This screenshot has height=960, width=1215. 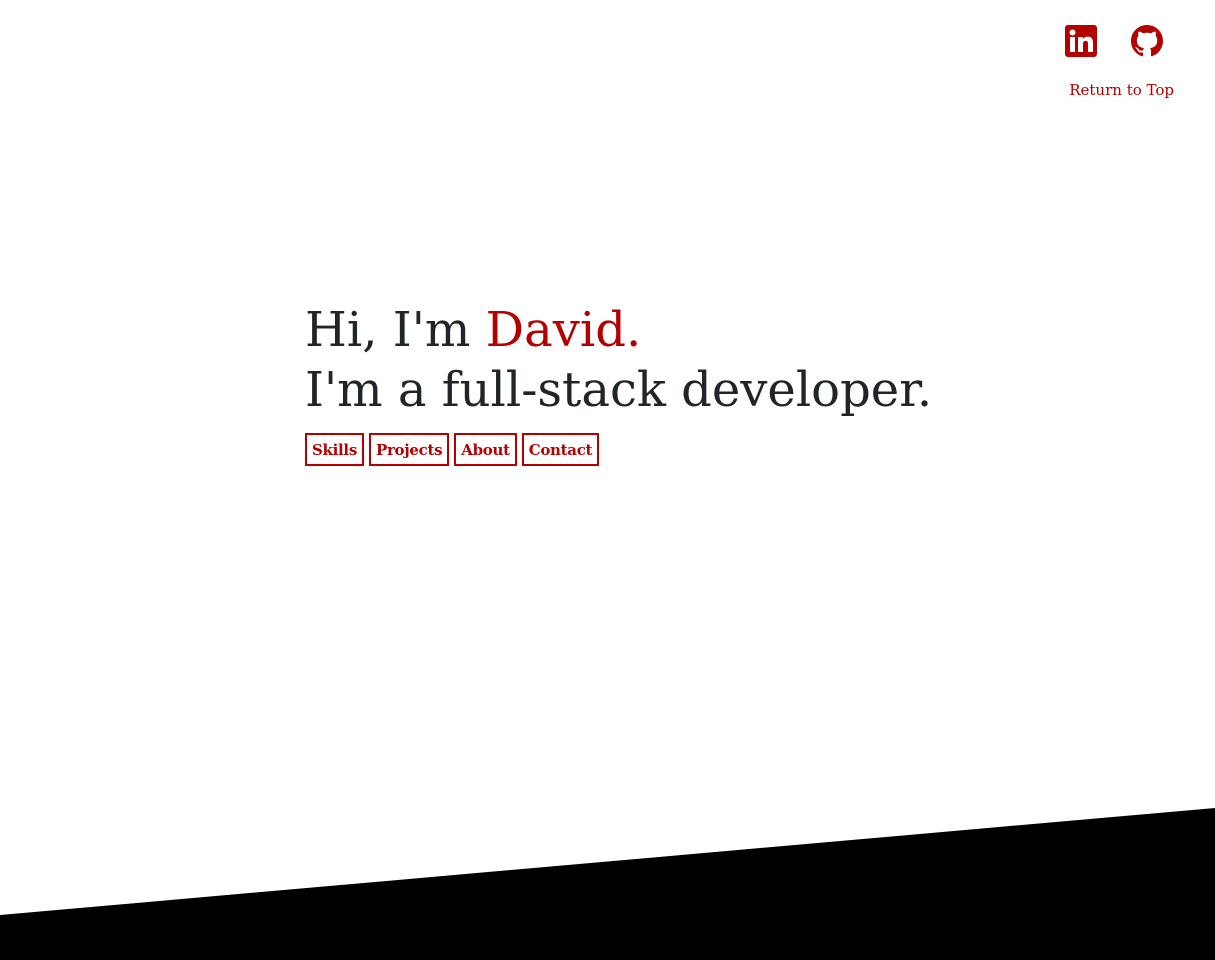 I want to click on github-icon, so click(x=1147, y=41).